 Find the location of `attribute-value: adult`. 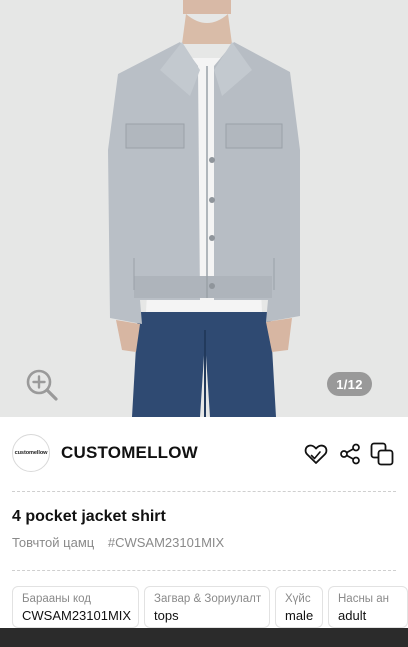

attribute-value: adult is located at coordinates (352, 615).